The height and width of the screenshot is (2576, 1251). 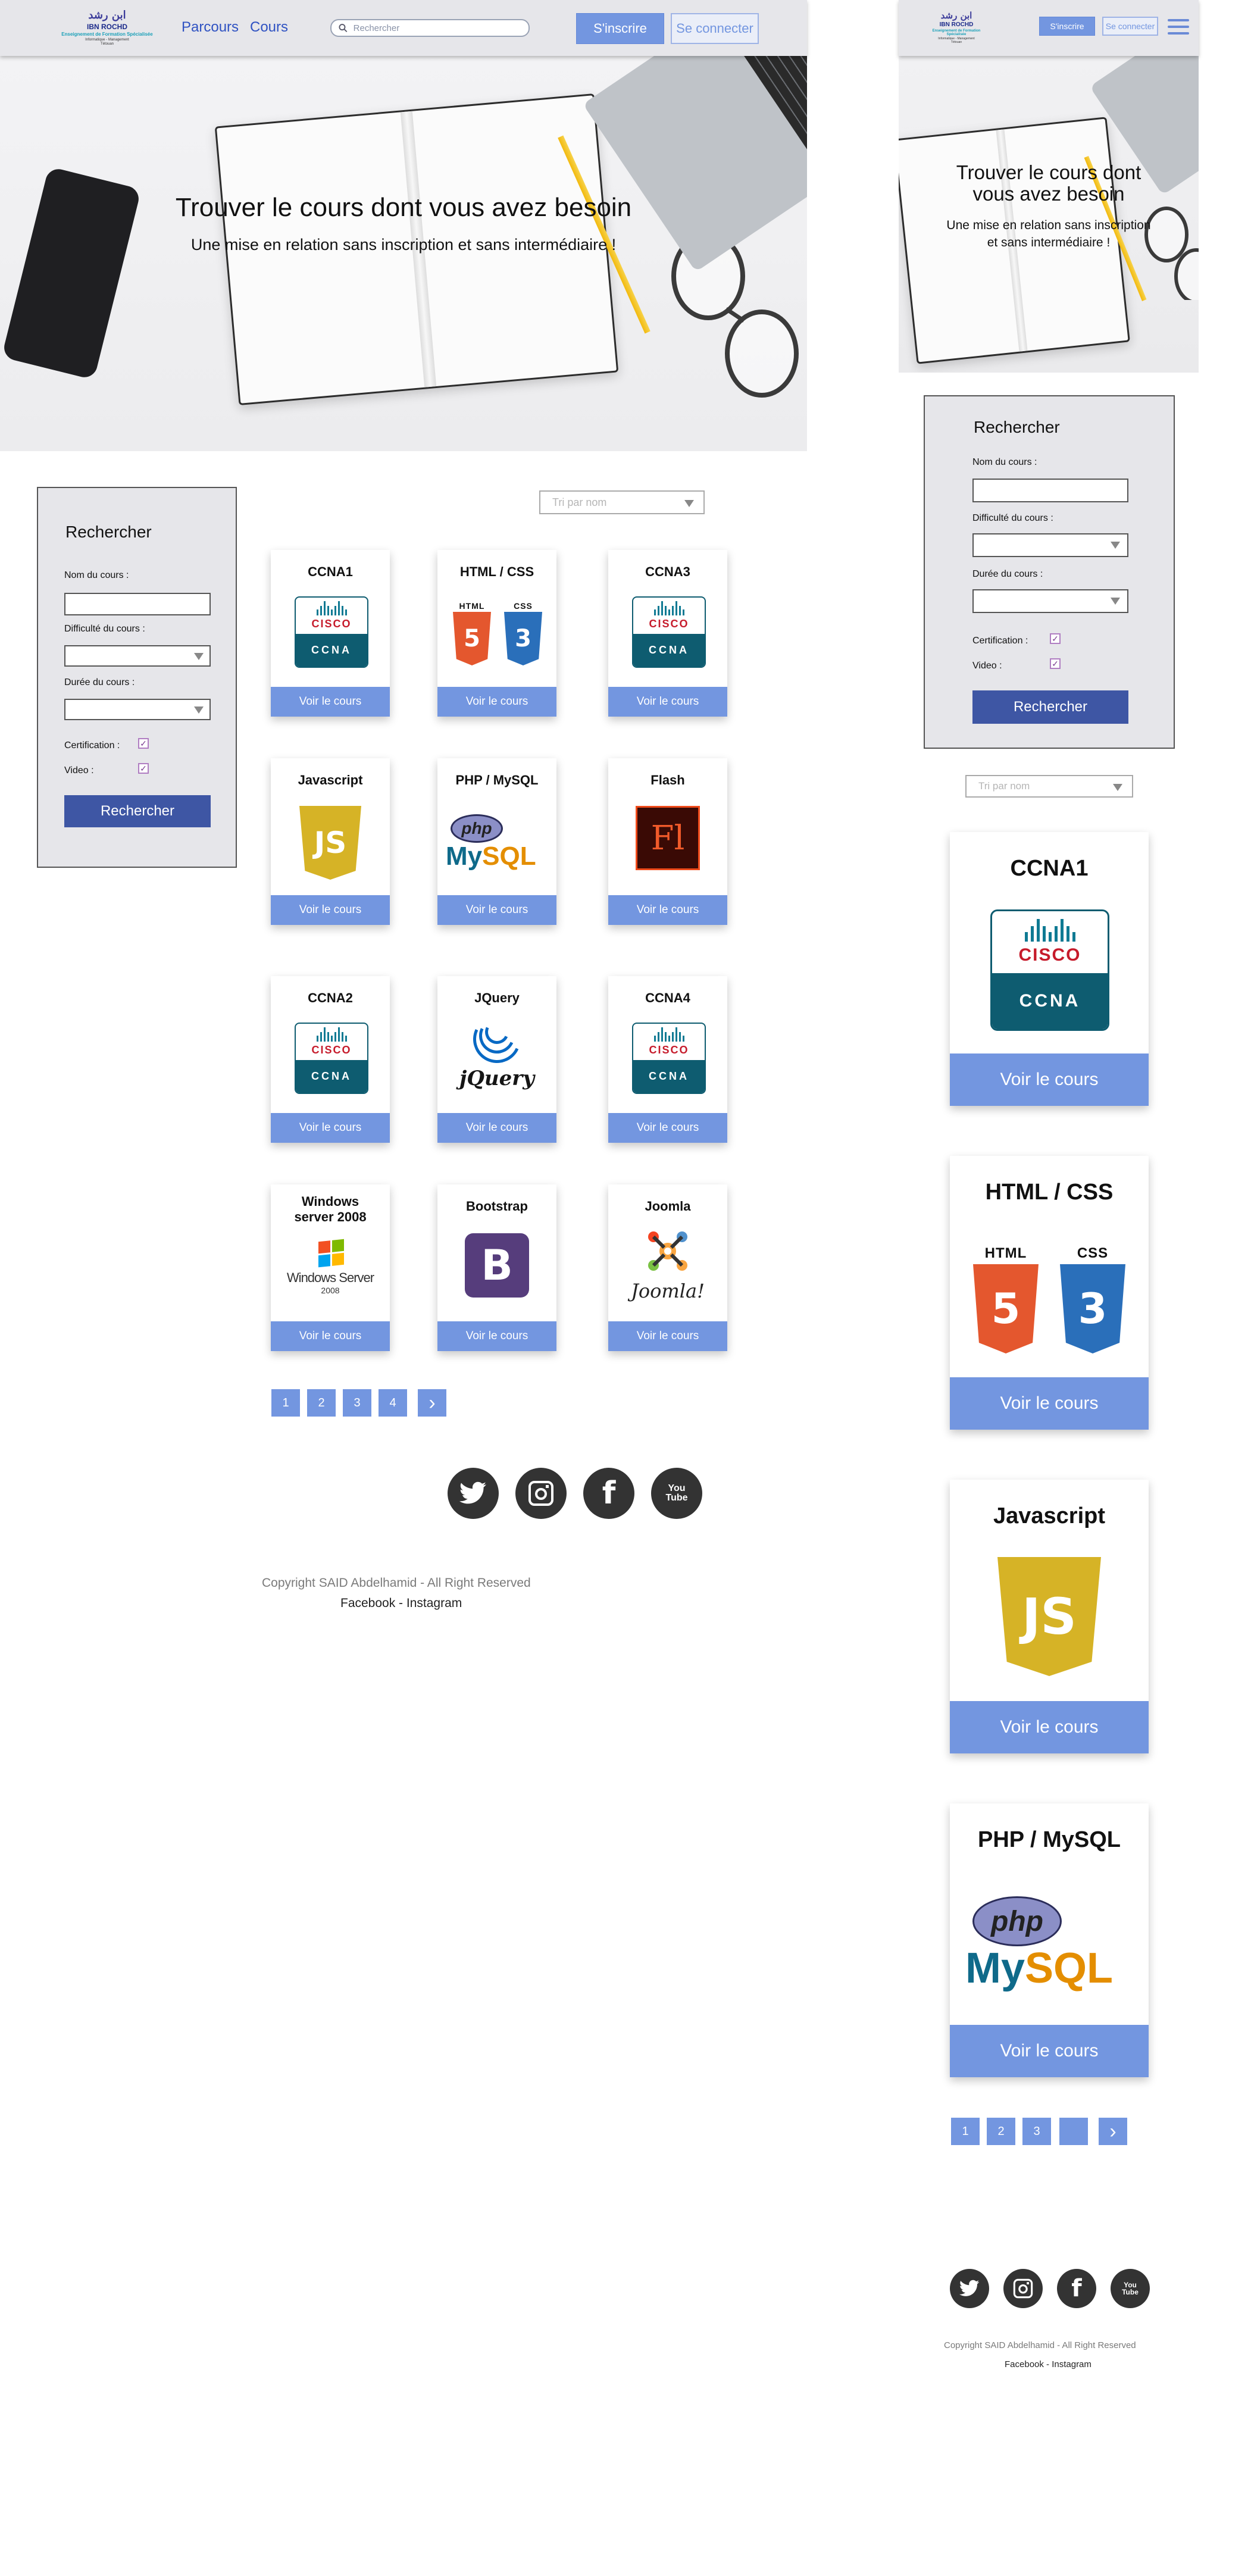 I want to click on sort-label: Tri par nom, so click(x=1004, y=786).